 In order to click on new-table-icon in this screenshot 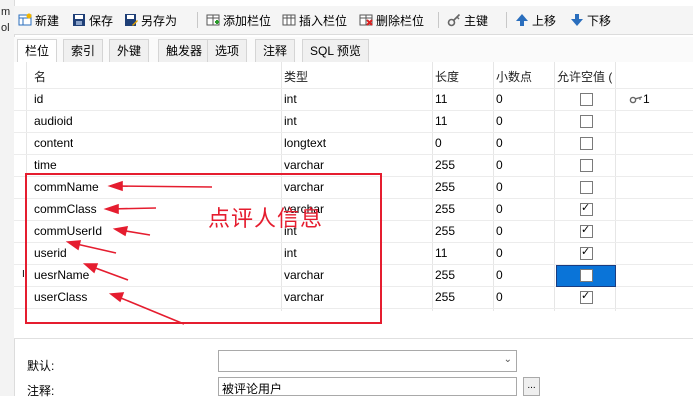, I will do `click(25, 20)`.